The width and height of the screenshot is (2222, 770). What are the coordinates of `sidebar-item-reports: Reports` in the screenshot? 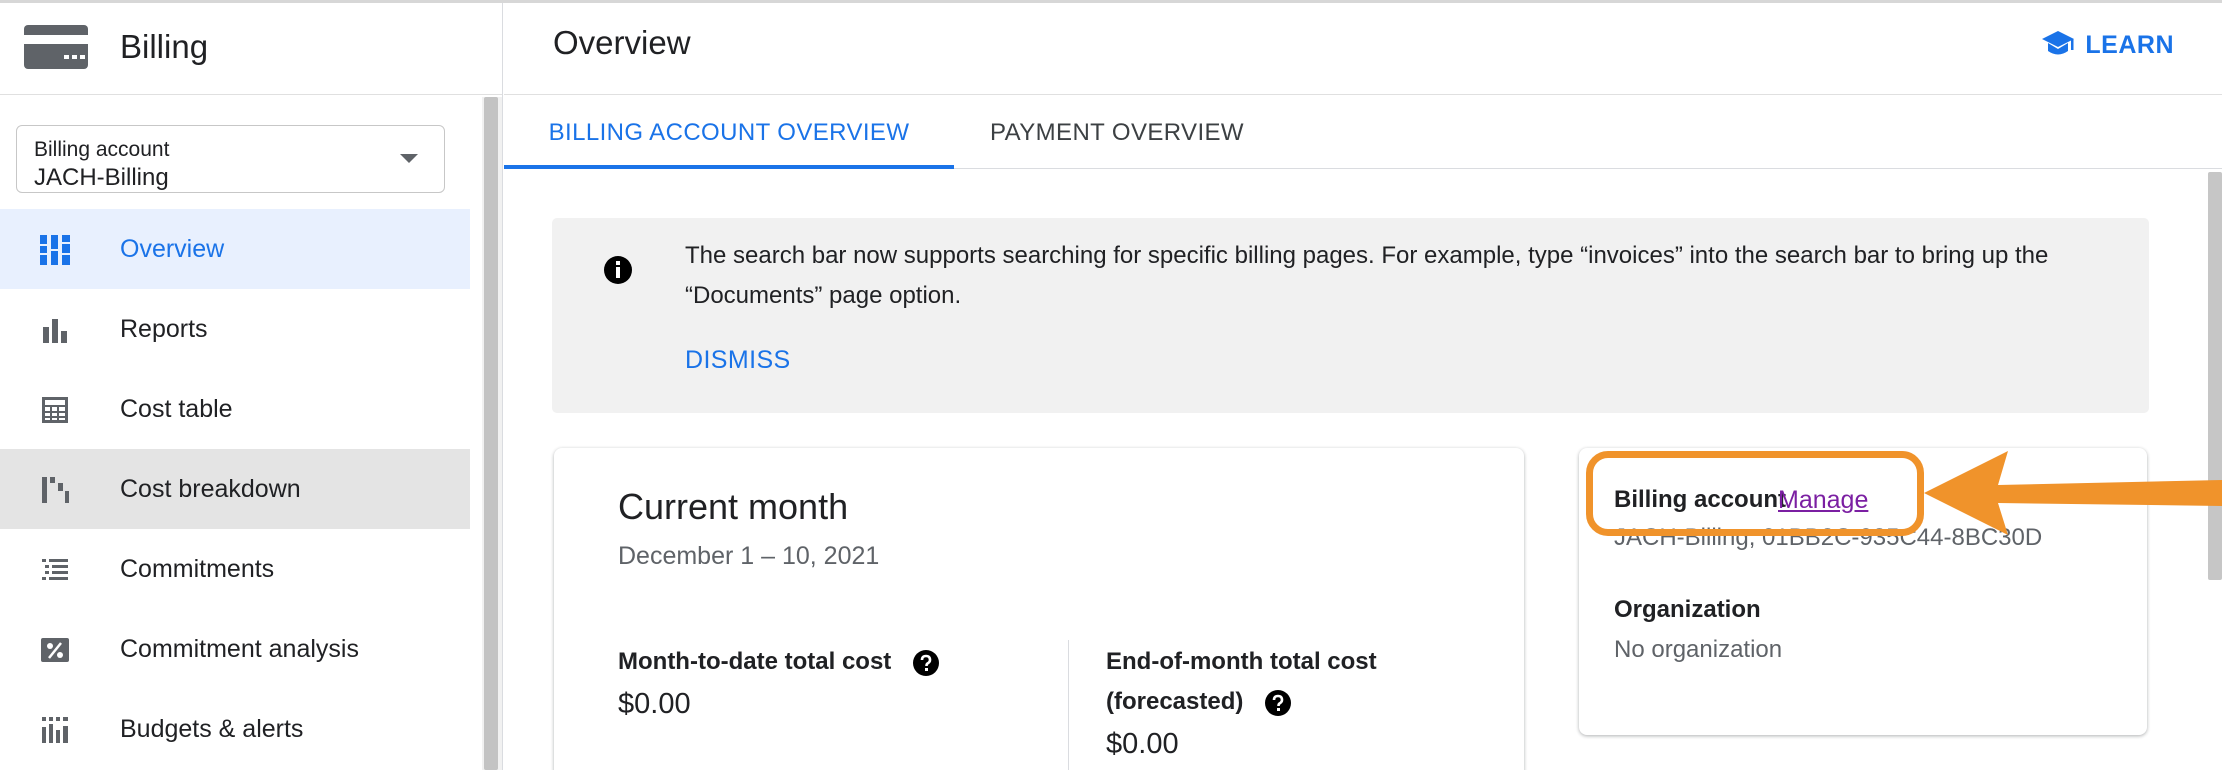 It's located at (235, 329).